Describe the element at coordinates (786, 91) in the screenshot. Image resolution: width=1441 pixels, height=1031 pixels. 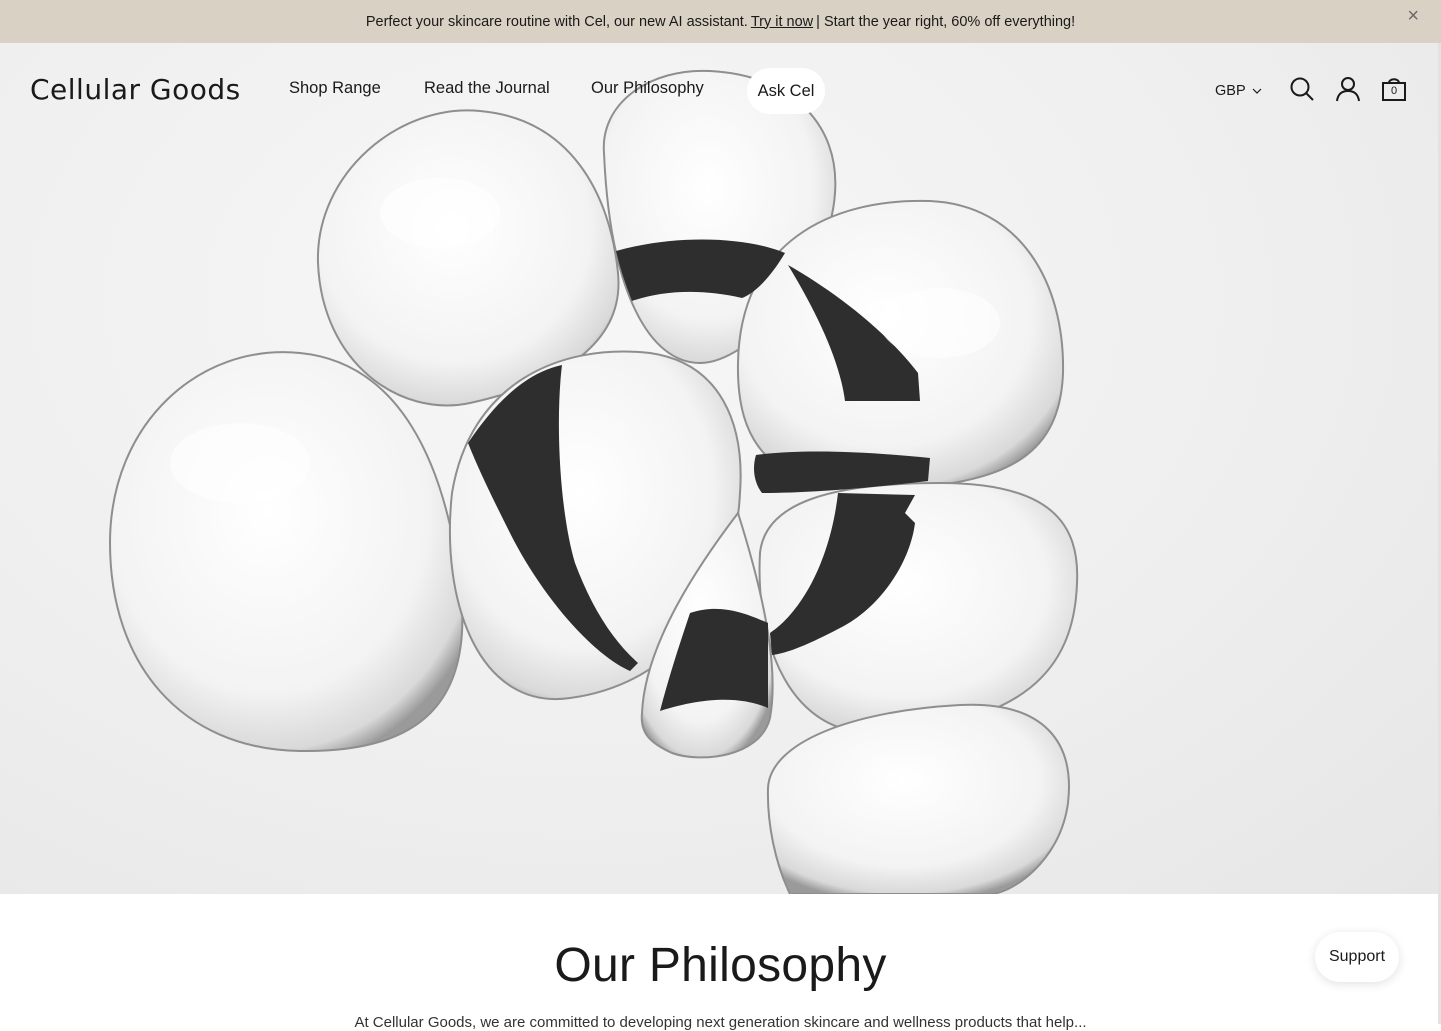
I see `ask-cel-button: Ask Cel` at that location.